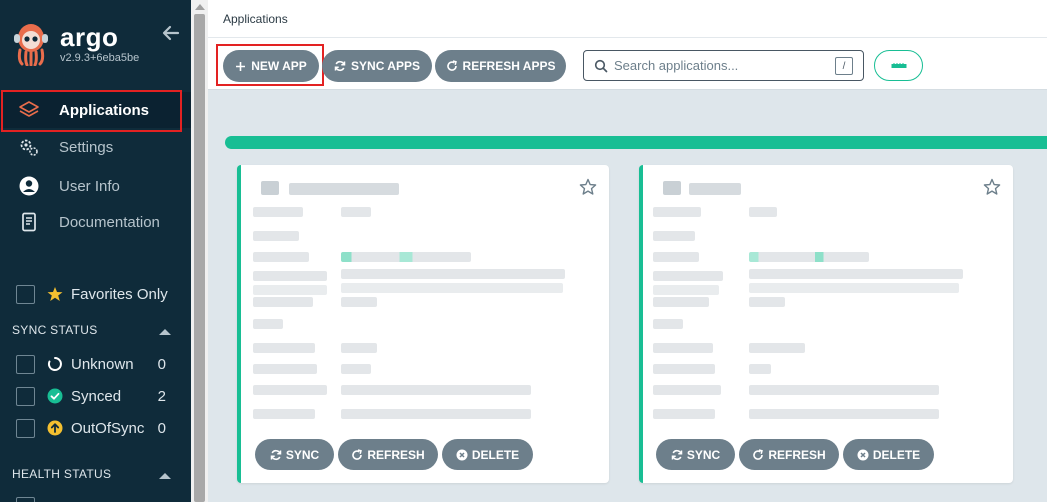 This screenshot has height=502, width=1047. Describe the element at coordinates (396, 454) in the screenshot. I see `refresh-label: REFRESH` at that location.